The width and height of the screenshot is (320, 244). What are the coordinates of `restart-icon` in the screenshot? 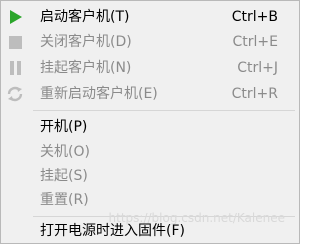 It's located at (15, 94).